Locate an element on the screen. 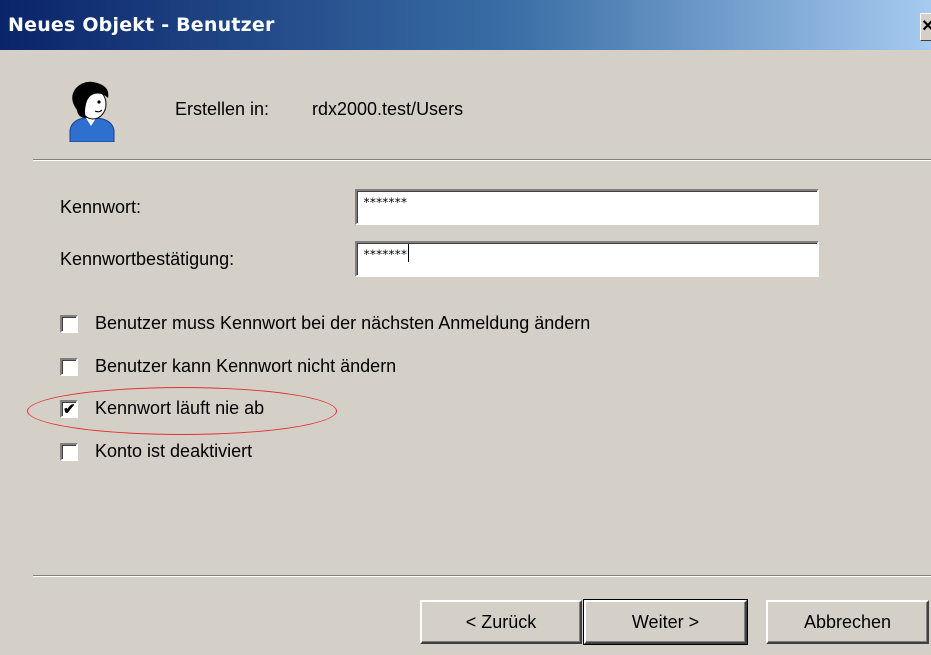  option-label: Kennwort läuft nie ab is located at coordinates (180, 408).